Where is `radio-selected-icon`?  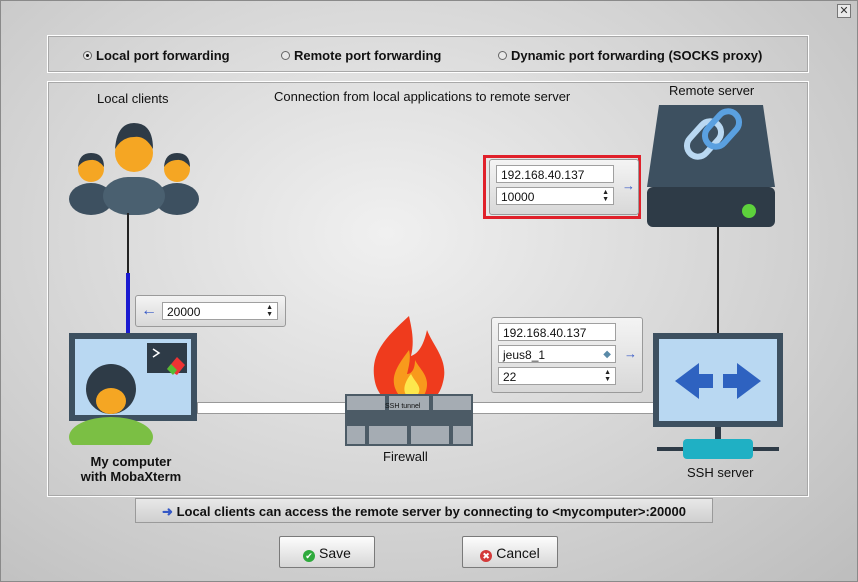
radio-selected-icon is located at coordinates (87, 55).